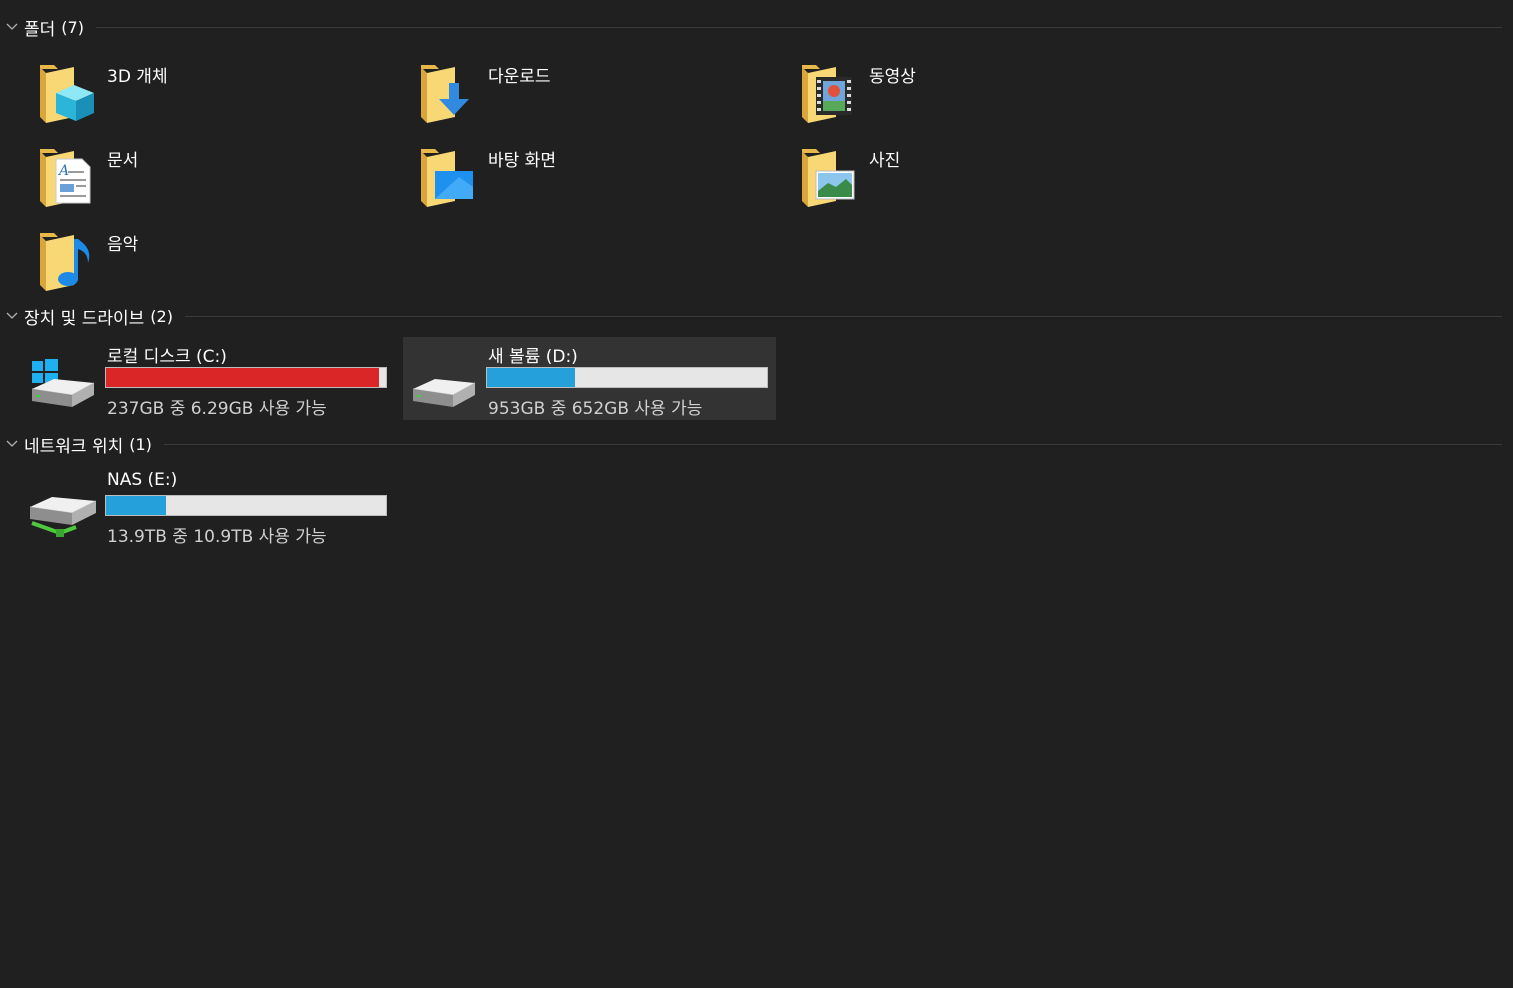 The width and height of the screenshot is (1513, 988). Describe the element at coordinates (445, 388) in the screenshot. I see `drive-icon` at that location.